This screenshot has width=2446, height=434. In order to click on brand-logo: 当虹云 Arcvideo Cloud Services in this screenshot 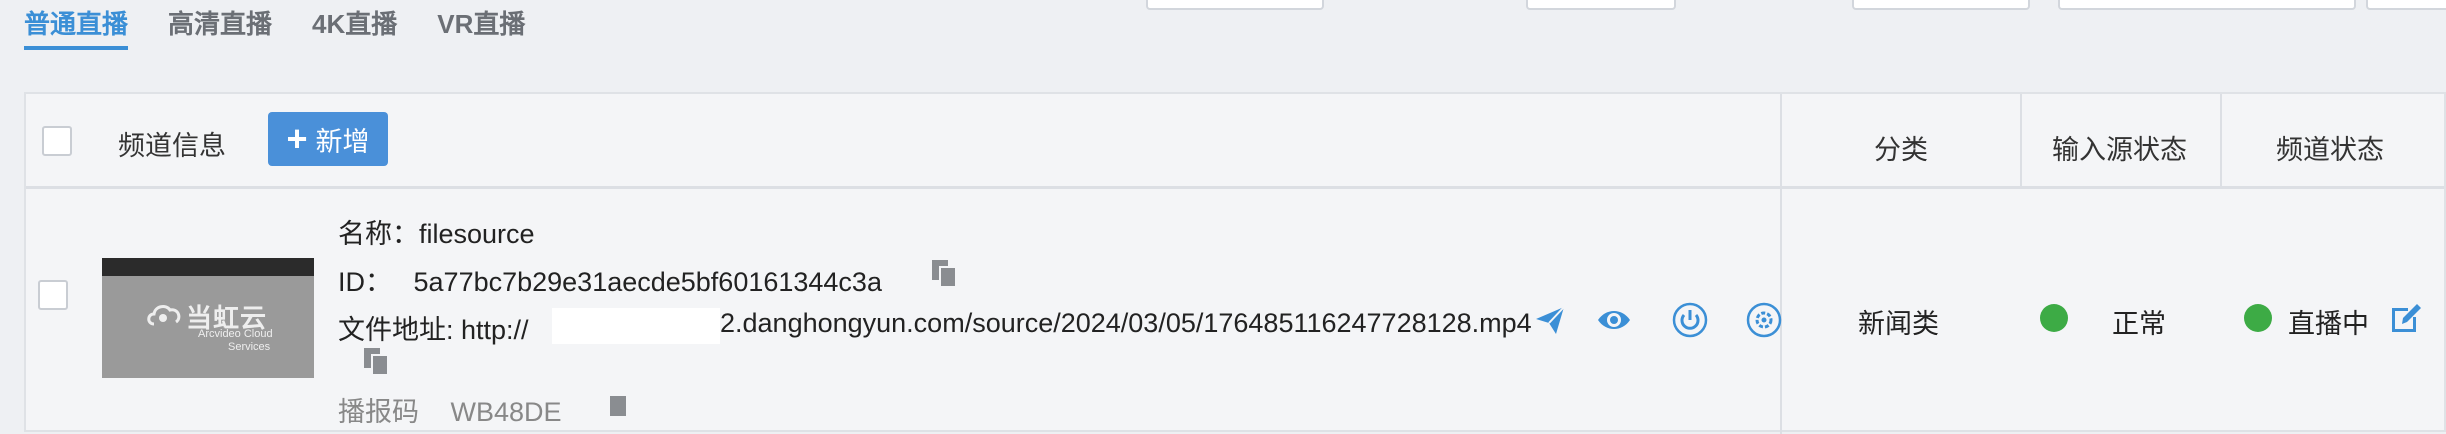, I will do `click(209, 325)`.